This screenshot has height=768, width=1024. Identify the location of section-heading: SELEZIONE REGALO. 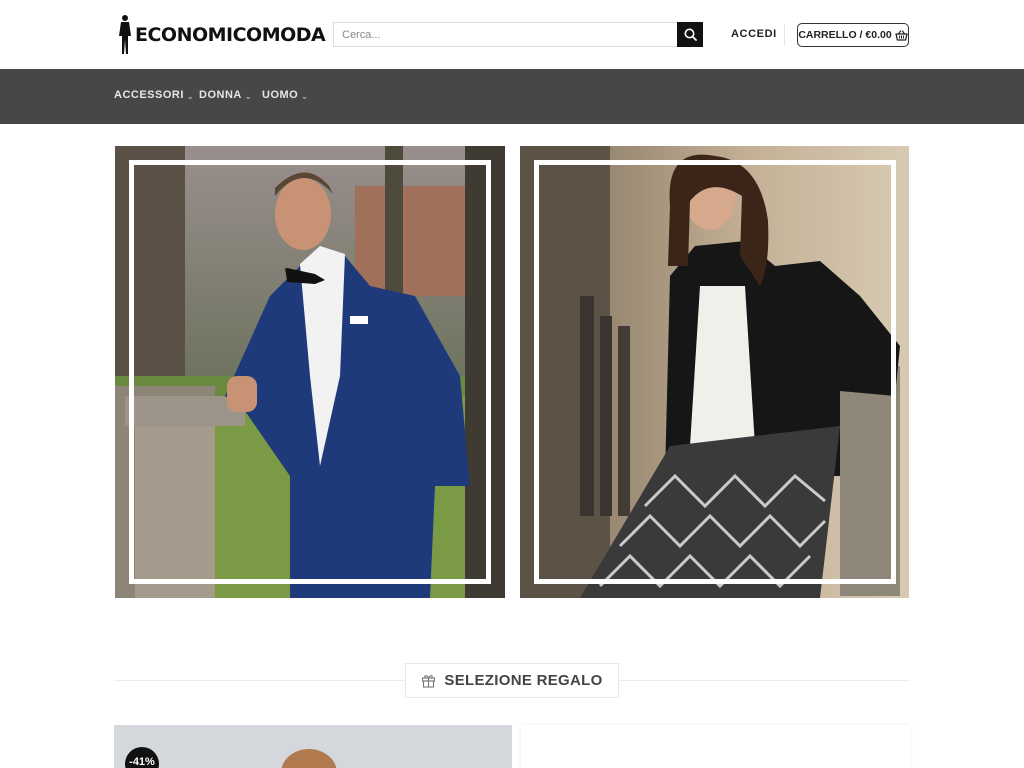
(512, 680).